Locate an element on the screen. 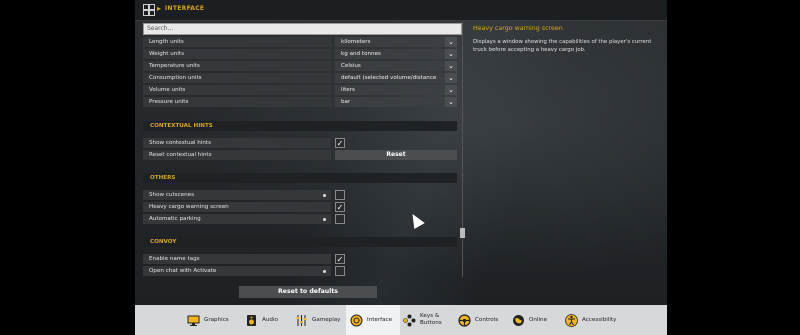 This screenshot has width=800, height=335. setting-label: Volume units is located at coordinates (237, 90).